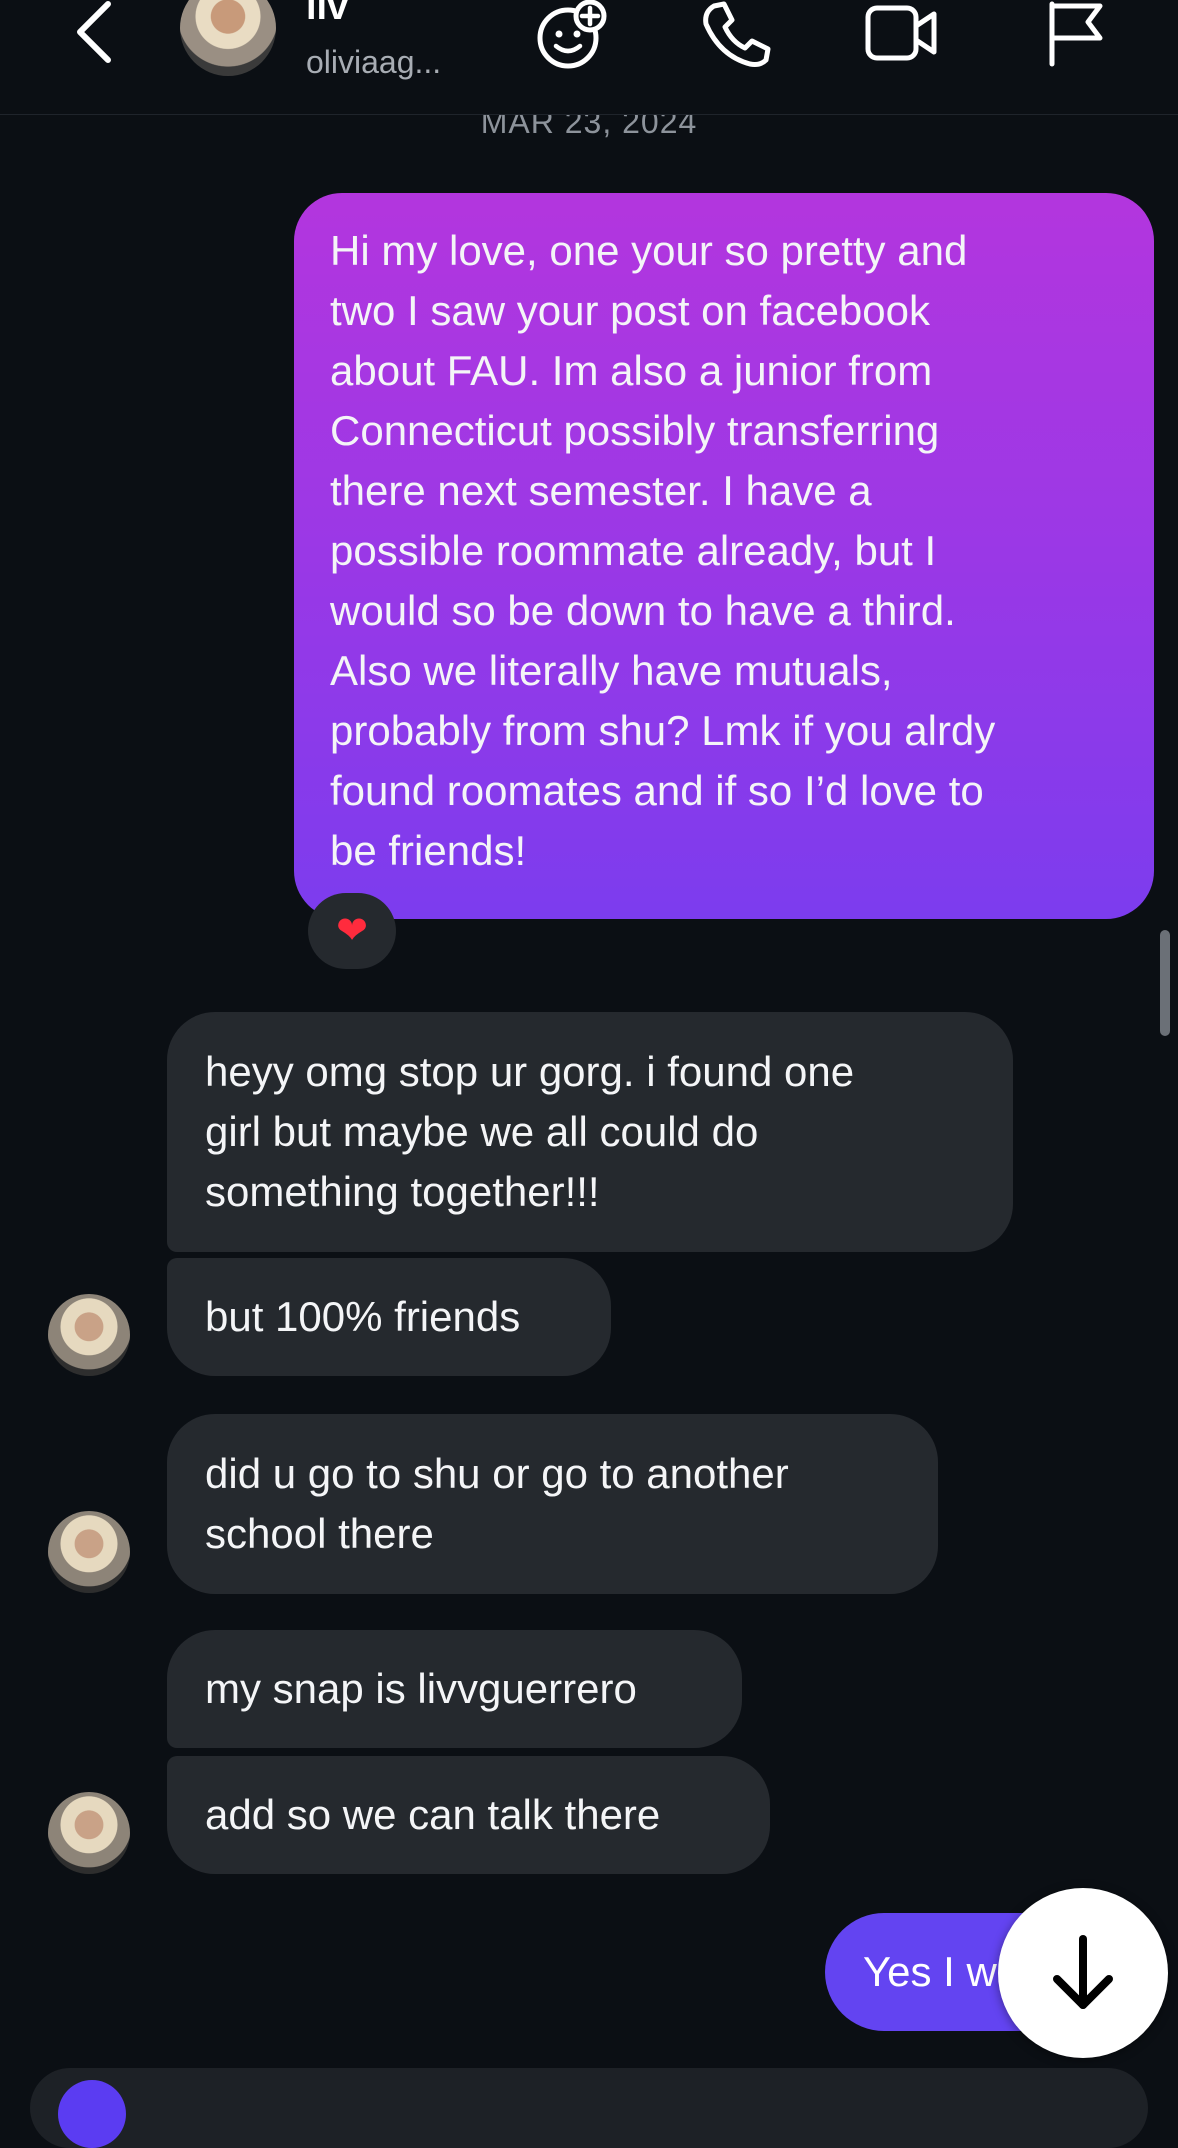 This screenshot has height=2148, width=1178. I want to click on audio-call-button, so click(736, 34).